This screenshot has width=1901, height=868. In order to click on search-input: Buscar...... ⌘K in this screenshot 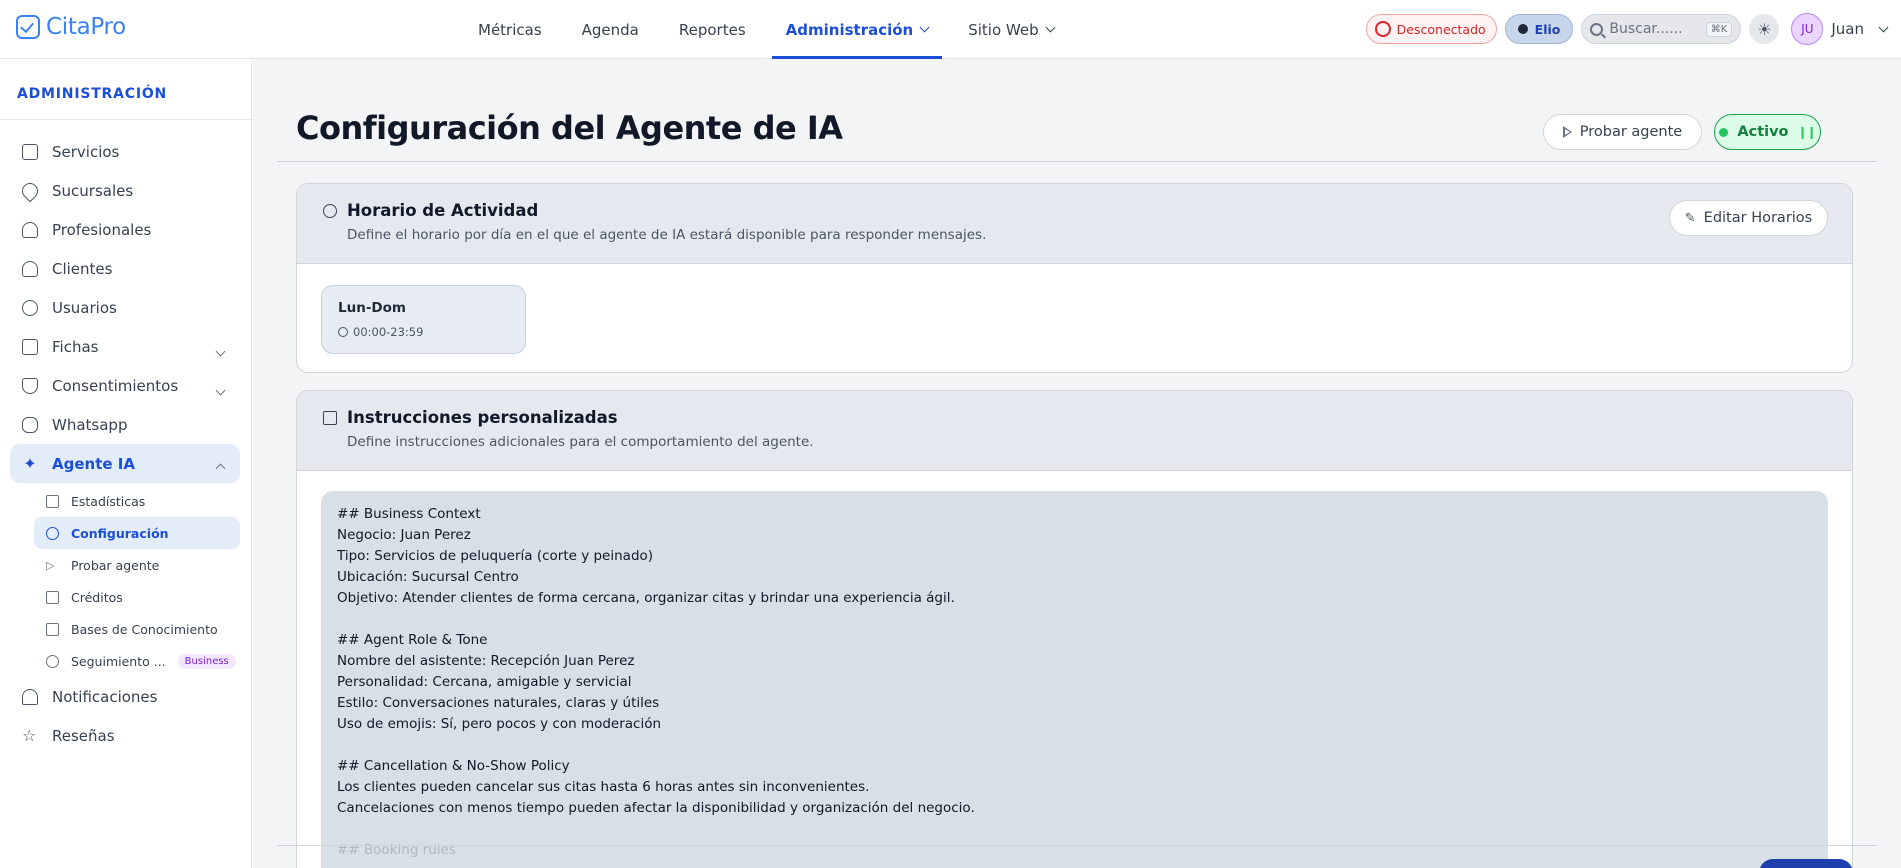, I will do `click(1661, 29)`.